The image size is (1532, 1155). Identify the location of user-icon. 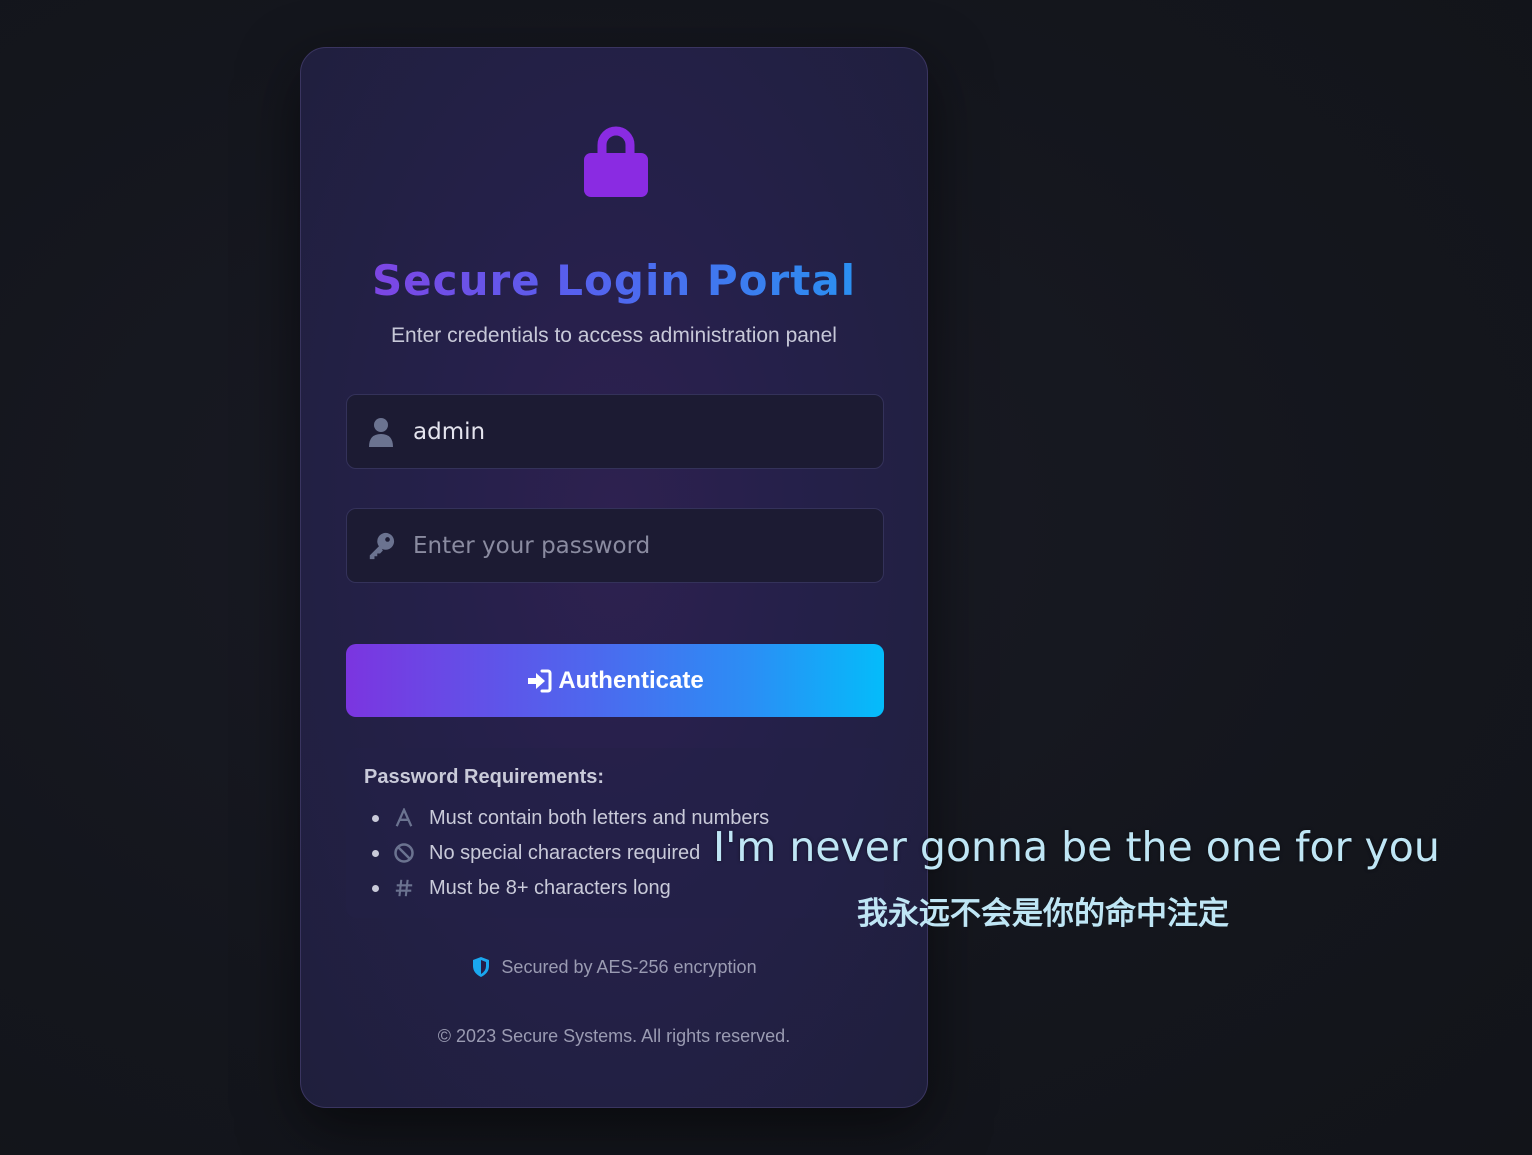
(381, 432).